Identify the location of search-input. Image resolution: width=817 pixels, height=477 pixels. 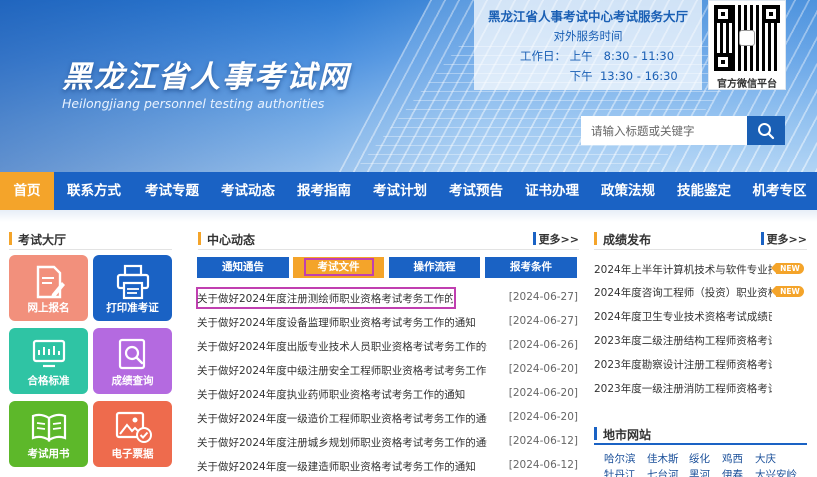
(664, 130).